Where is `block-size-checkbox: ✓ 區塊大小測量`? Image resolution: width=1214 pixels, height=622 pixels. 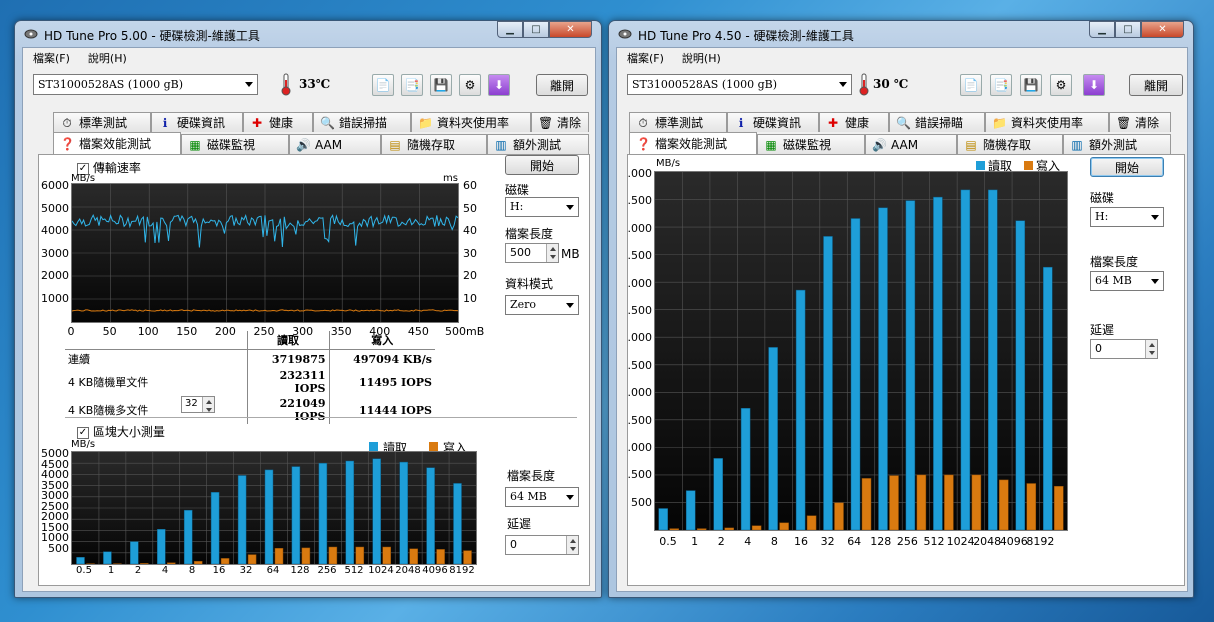
block-size-checkbox: ✓ 區塊大小測量 is located at coordinates (121, 431).